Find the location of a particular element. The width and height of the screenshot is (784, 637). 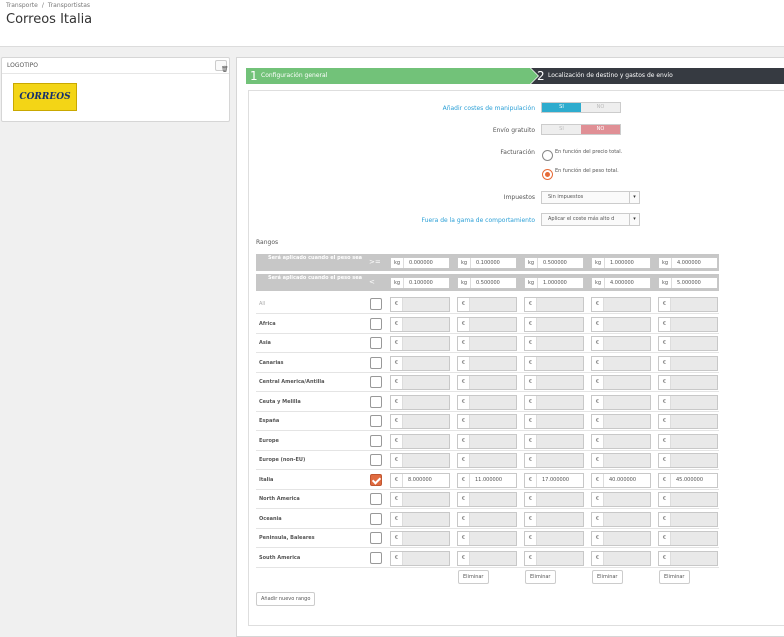

billing-by-weight-radio is located at coordinates (547, 174).